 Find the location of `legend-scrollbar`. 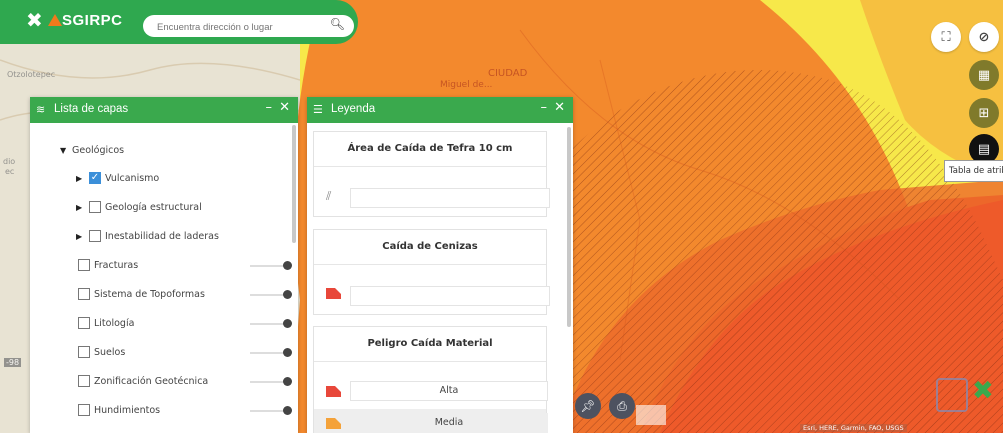

legend-scrollbar is located at coordinates (569, 227).